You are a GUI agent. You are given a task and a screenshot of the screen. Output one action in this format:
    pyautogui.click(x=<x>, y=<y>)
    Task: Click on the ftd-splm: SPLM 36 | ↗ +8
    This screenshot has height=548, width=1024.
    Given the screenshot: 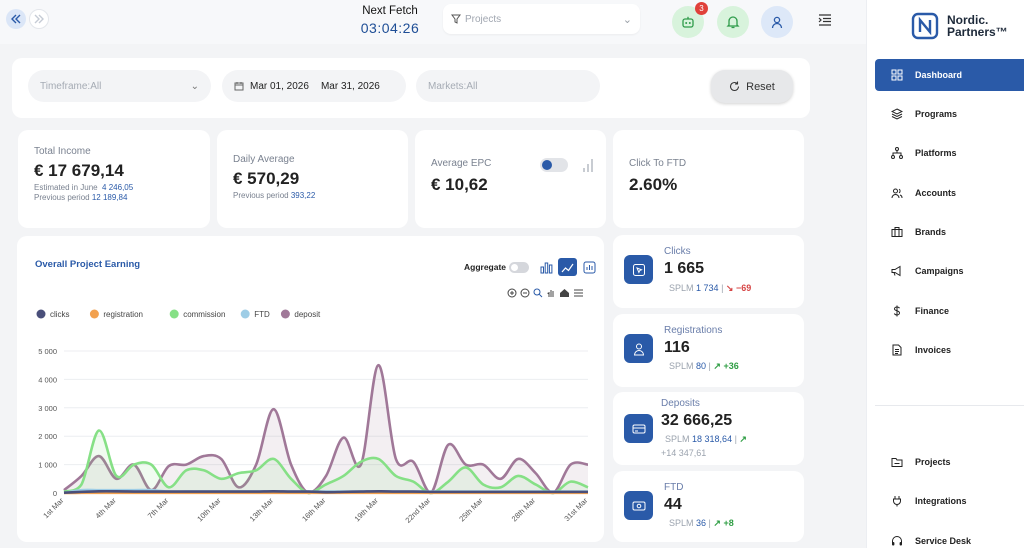 What is the action you would take?
    pyautogui.click(x=701, y=523)
    